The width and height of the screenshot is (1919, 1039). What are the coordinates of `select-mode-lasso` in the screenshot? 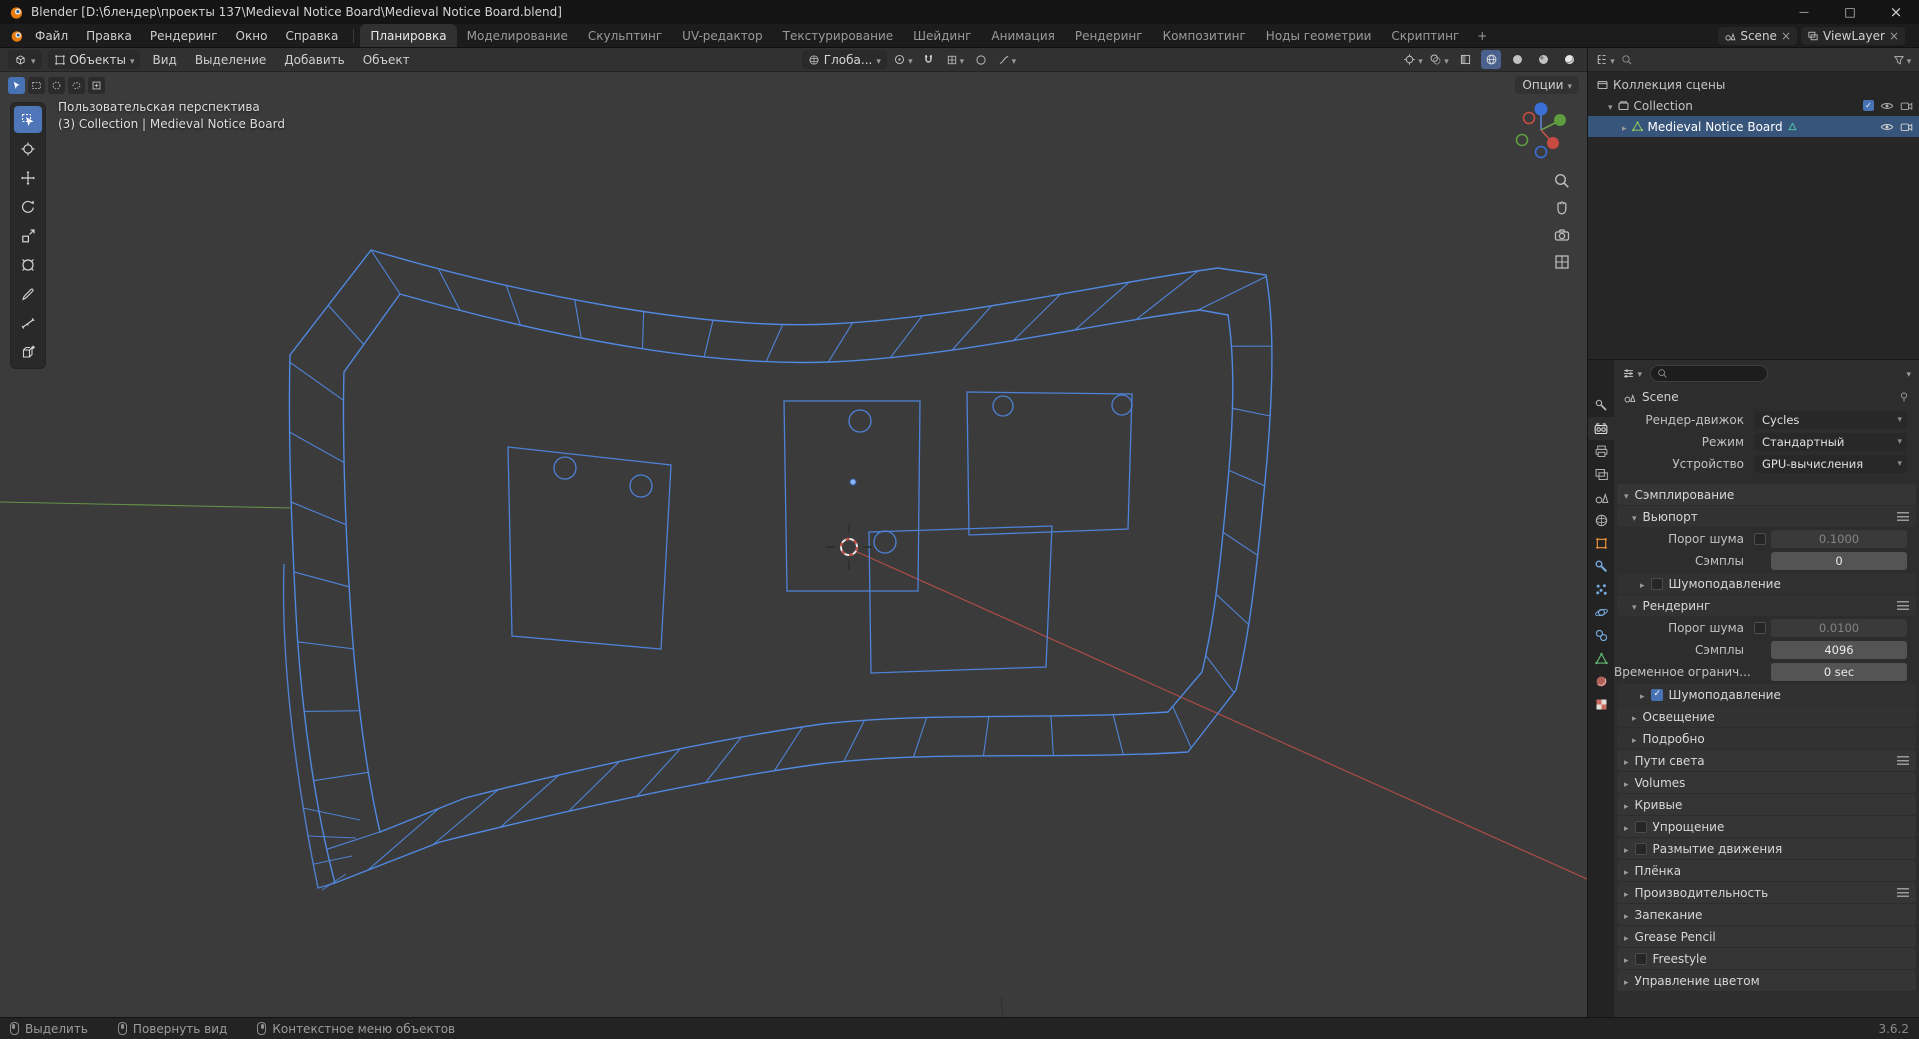 It's located at (76, 85).